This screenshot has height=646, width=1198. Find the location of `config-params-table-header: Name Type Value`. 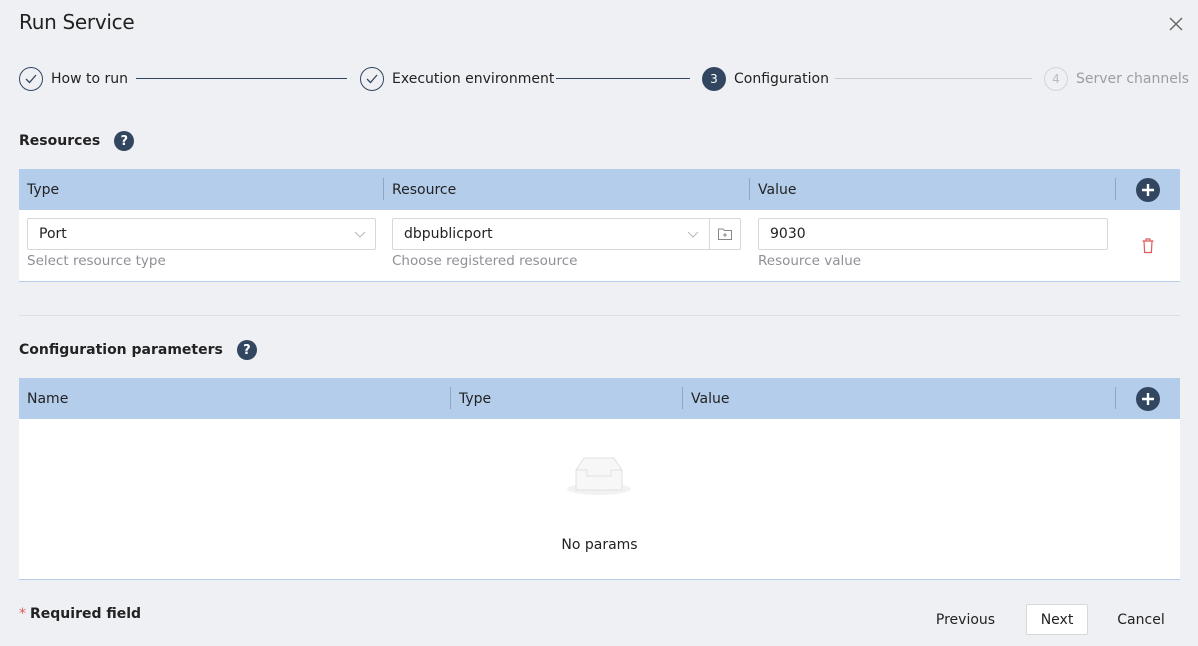

config-params-table-header: Name Type Value is located at coordinates (599, 398).